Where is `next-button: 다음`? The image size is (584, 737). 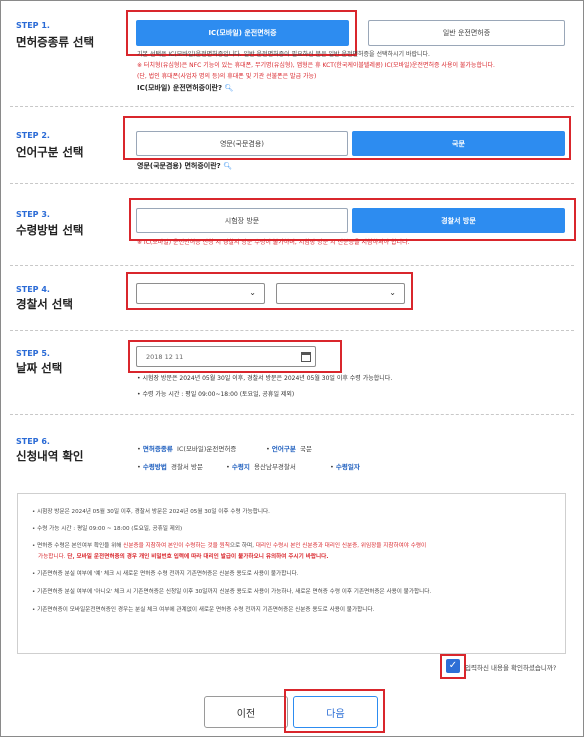 next-button: 다음 is located at coordinates (335, 712).